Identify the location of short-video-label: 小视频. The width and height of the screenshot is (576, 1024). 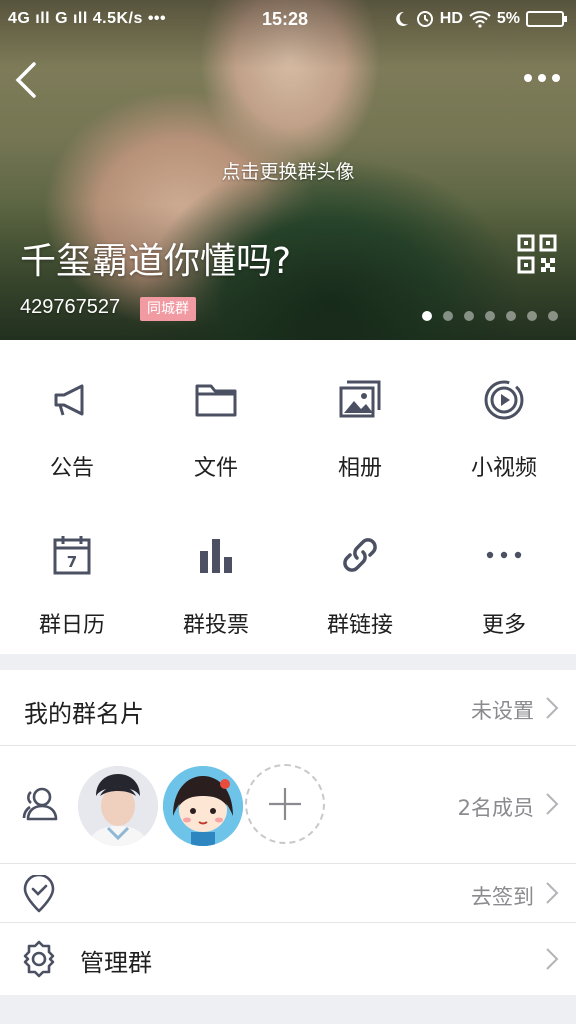
(503, 468).